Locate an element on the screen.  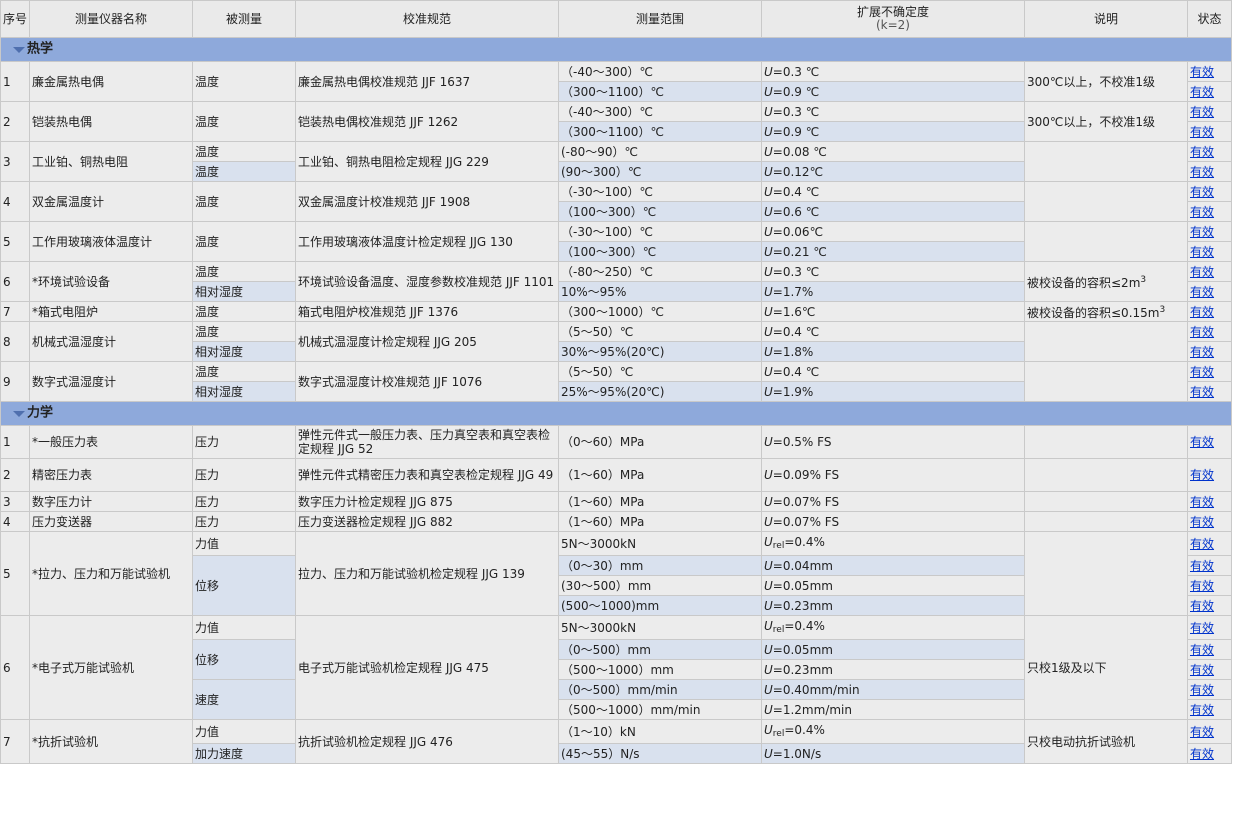
standard: 环境试验设备温度、湿度参数校准规范 JJF 1101 is located at coordinates (427, 281).